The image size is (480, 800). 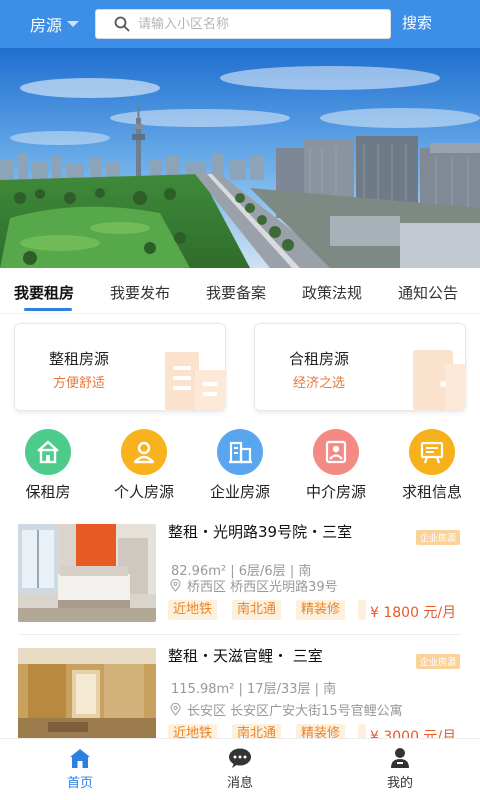 I want to click on search-button: 搜索, so click(x=417, y=22).